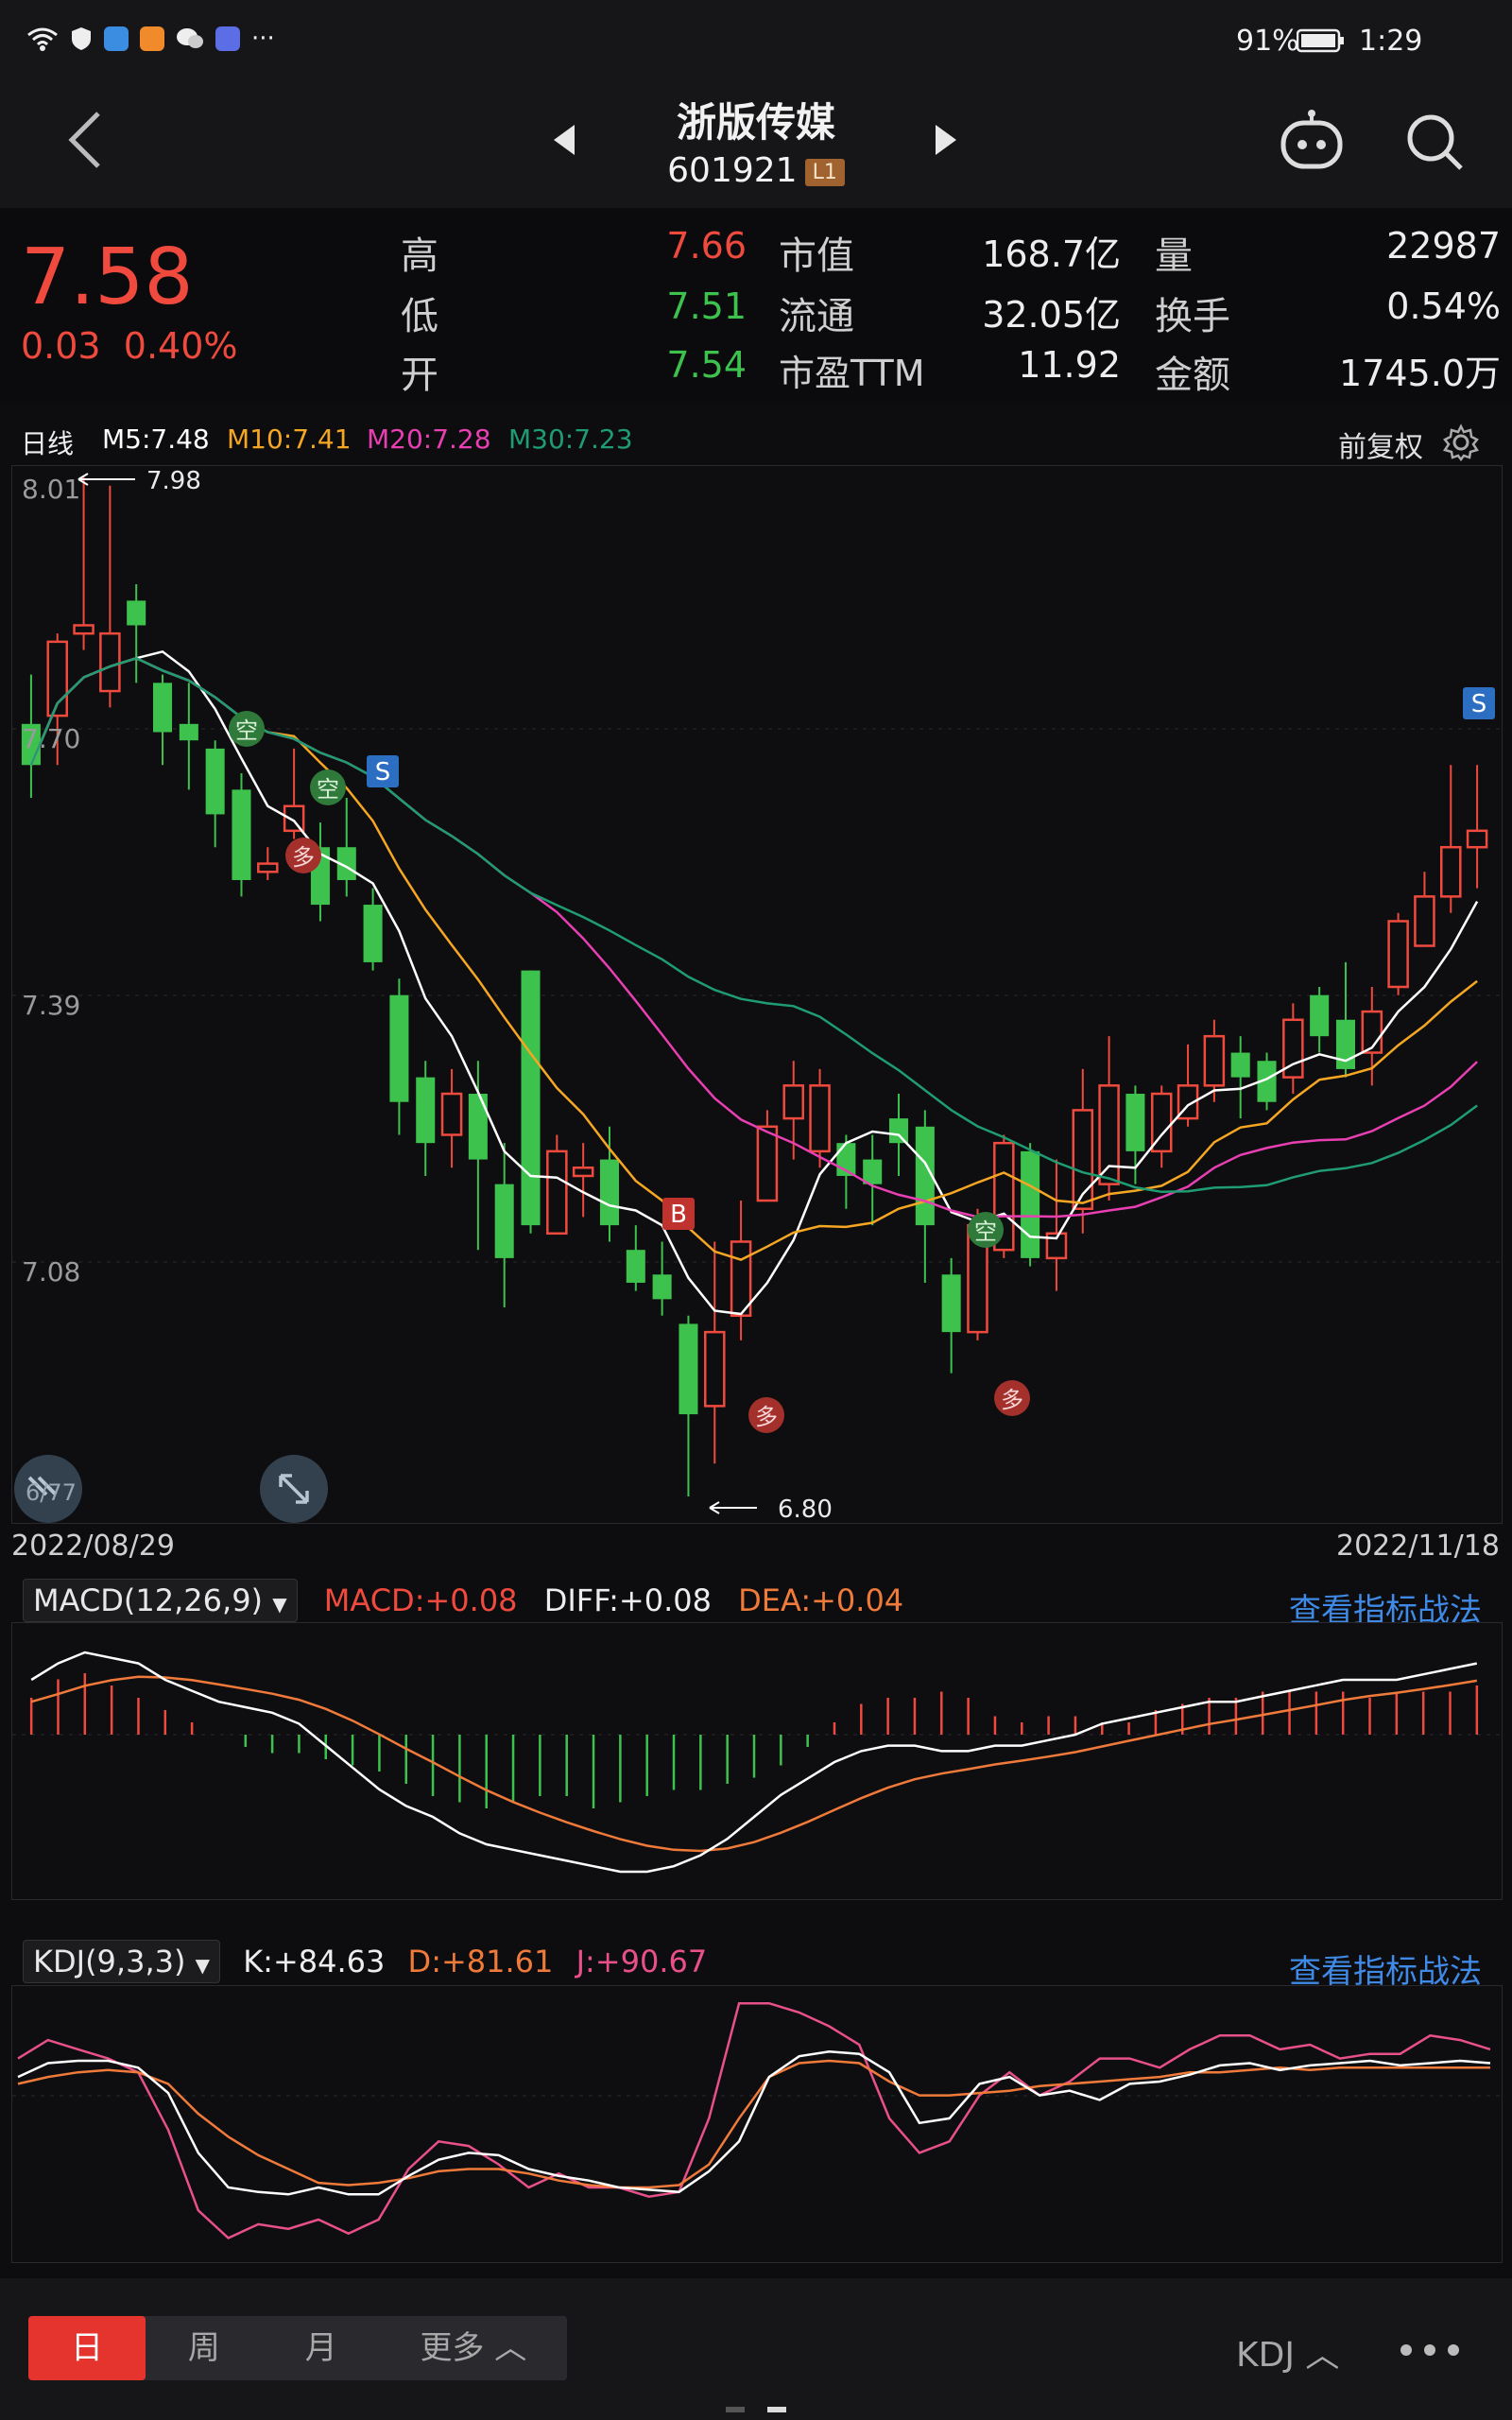 The height and width of the screenshot is (2420, 1512). Describe the element at coordinates (1418, 1546) in the screenshot. I see `end-date: 2022/11/18` at that location.